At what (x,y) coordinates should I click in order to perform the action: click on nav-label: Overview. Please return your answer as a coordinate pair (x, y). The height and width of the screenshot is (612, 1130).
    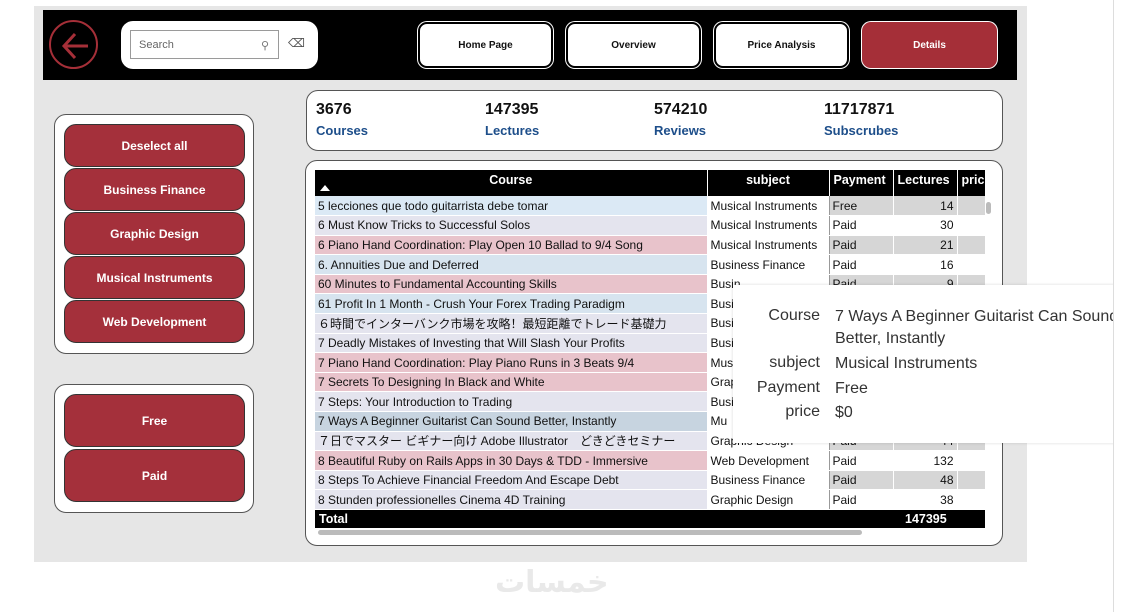
    Looking at the image, I should click on (633, 45).